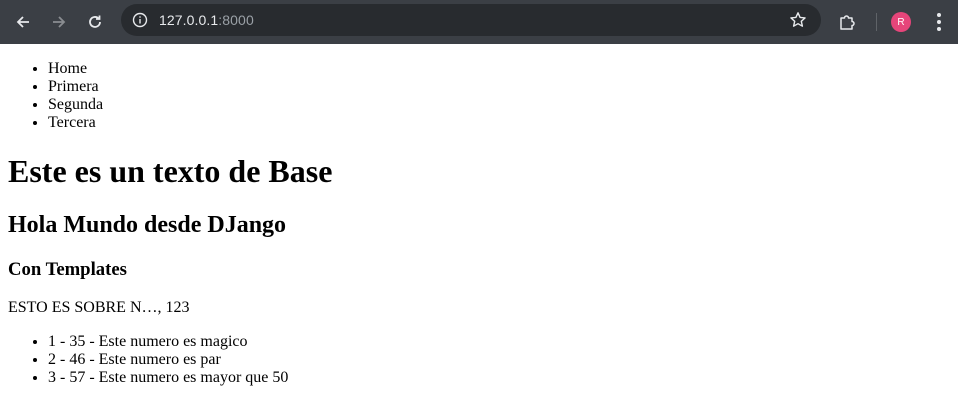 The image size is (958, 412). What do you see at coordinates (499, 123) in the screenshot?
I see `nav-item-tercera: Tercera` at bounding box center [499, 123].